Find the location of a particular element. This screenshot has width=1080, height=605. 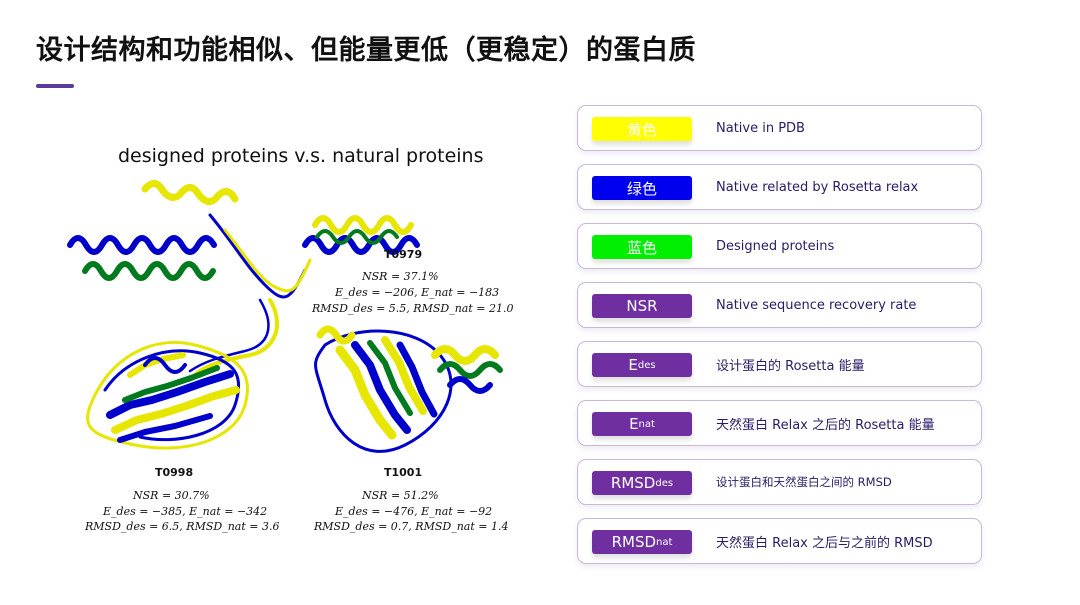

t0979-metric-rmsd: RMSD_des = 5.5, RMSD_nat = 21.0 is located at coordinates (413, 308).